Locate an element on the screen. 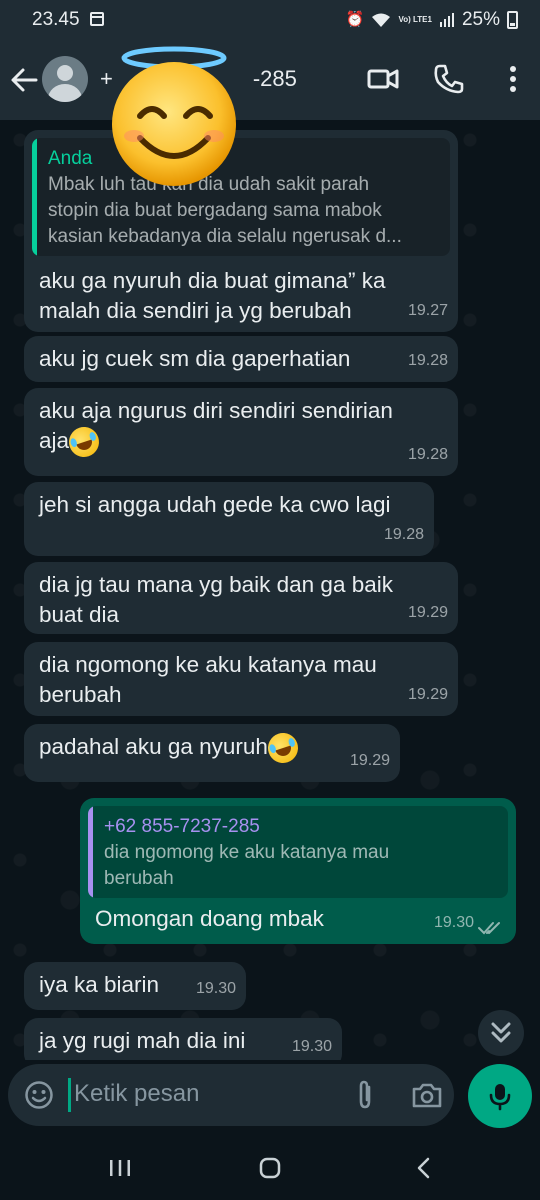 This screenshot has height=1200, width=540. message-text: iya ka biarin is located at coordinates (99, 984).